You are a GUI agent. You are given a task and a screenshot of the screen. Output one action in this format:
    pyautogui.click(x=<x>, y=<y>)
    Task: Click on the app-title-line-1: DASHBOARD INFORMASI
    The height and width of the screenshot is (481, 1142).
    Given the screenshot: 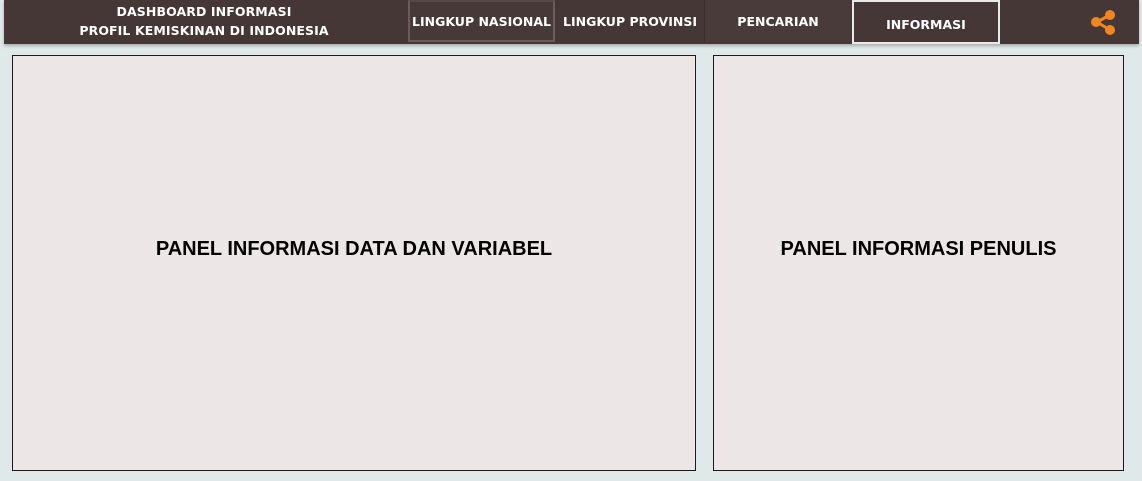 What is the action you would take?
    pyautogui.click(x=204, y=11)
    